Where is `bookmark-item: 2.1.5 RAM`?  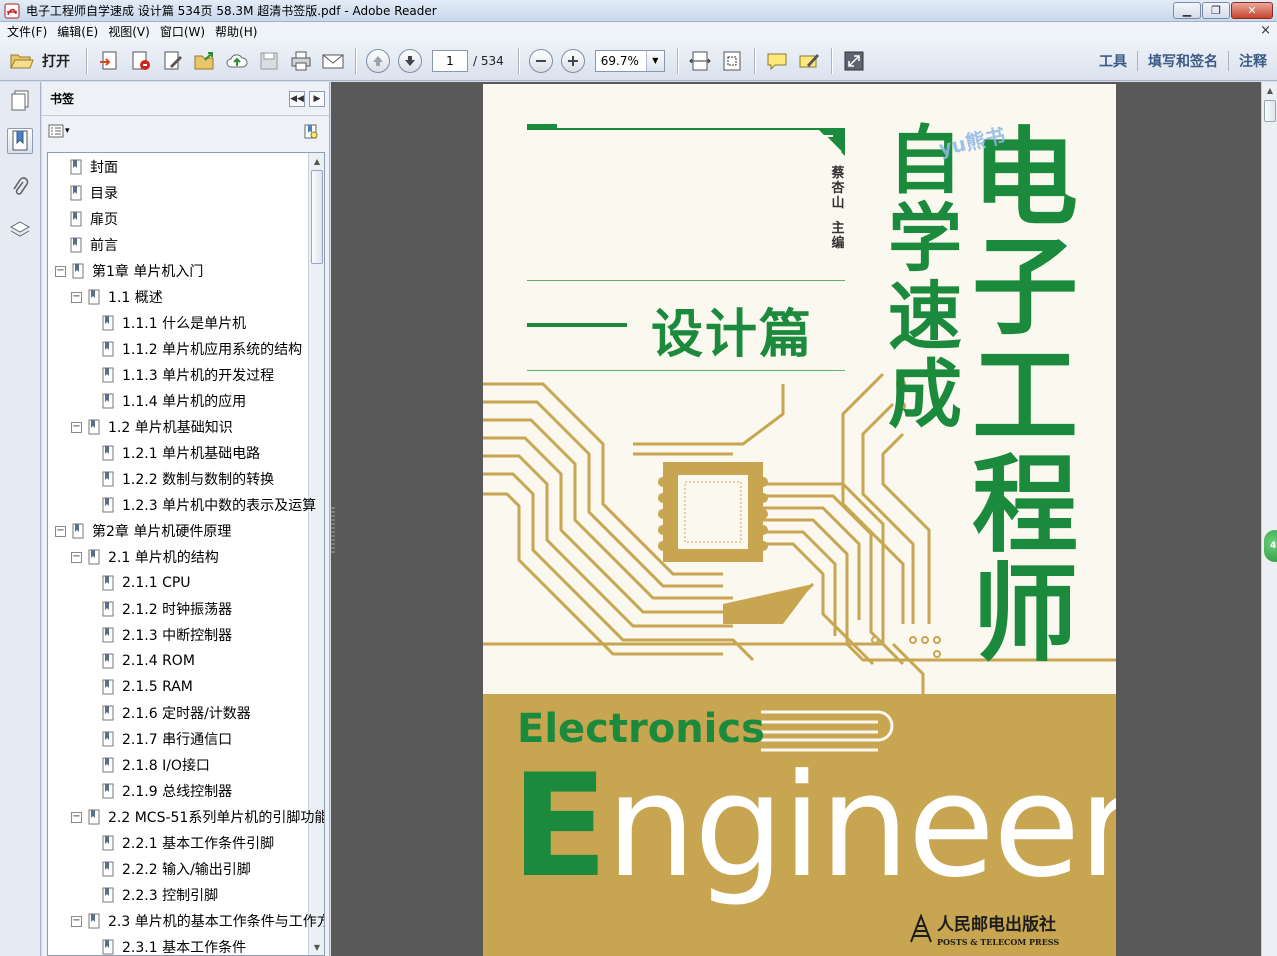
bookmark-item: 2.1.5 RAM is located at coordinates (147, 687).